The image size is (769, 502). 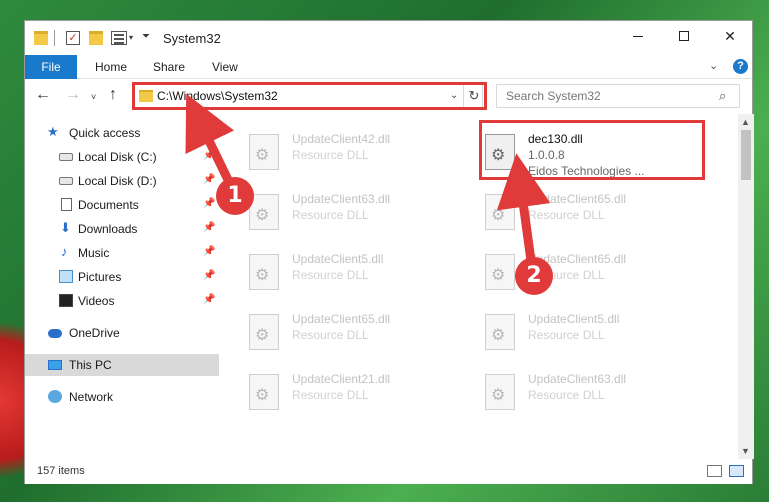 I want to click on tab-view: View, so click(x=225, y=67).